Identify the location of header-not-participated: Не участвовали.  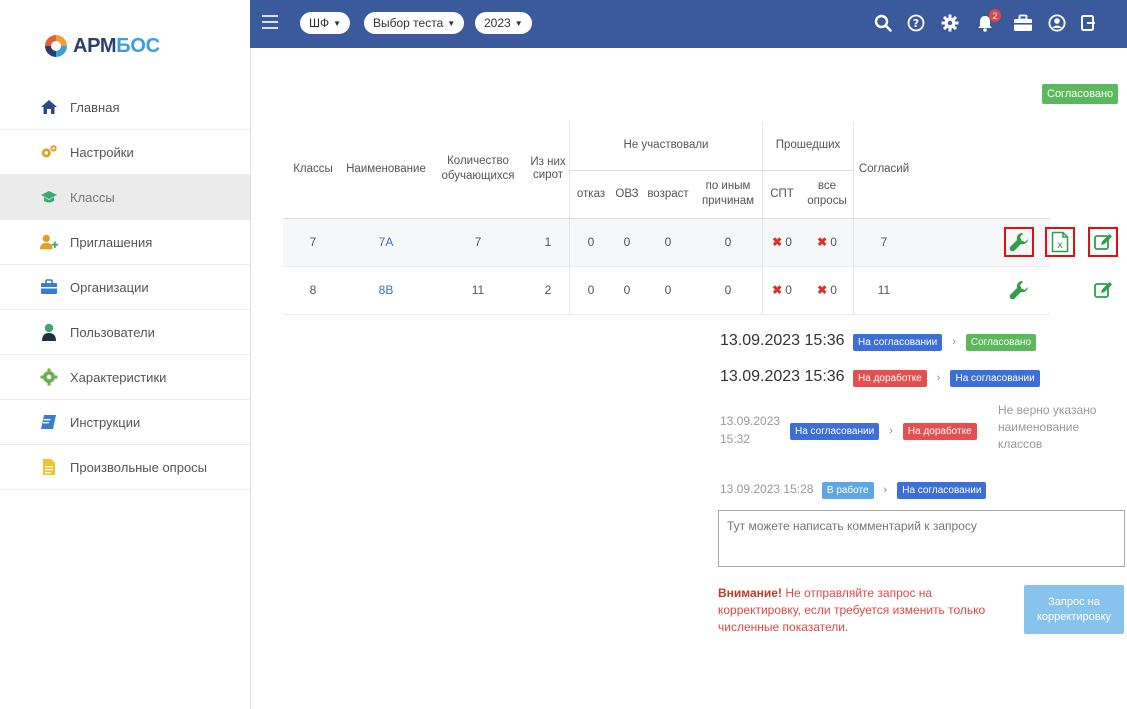
(666, 146).